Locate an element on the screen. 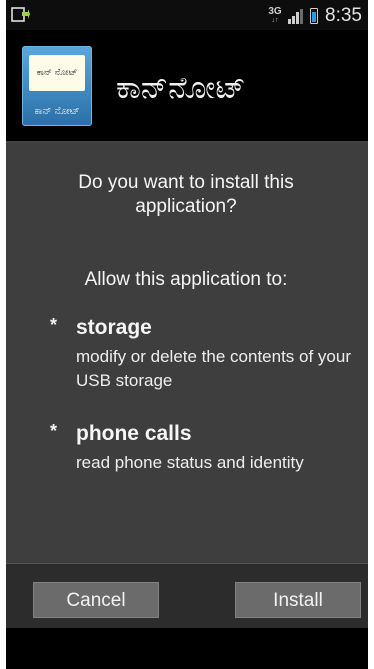 This screenshot has height=669, width=374. battery-icon is located at coordinates (314, 16).